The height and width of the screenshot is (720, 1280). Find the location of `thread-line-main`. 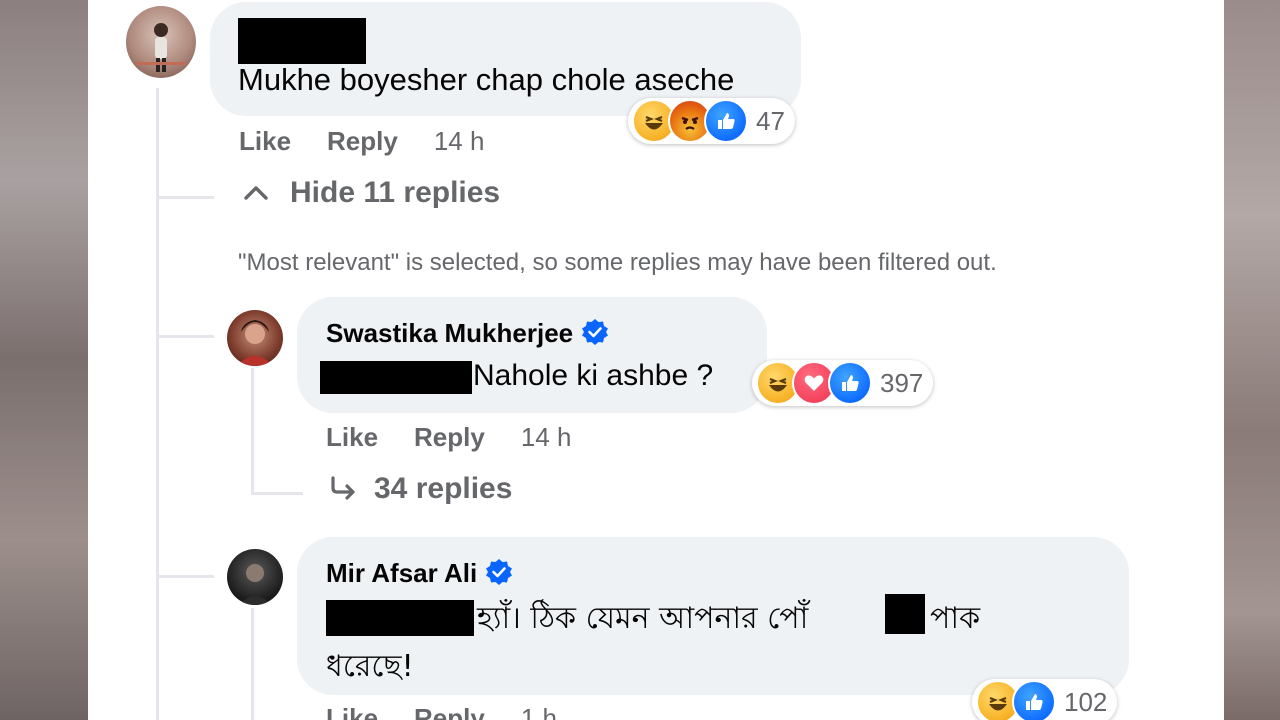

thread-line-main is located at coordinates (157, 404).